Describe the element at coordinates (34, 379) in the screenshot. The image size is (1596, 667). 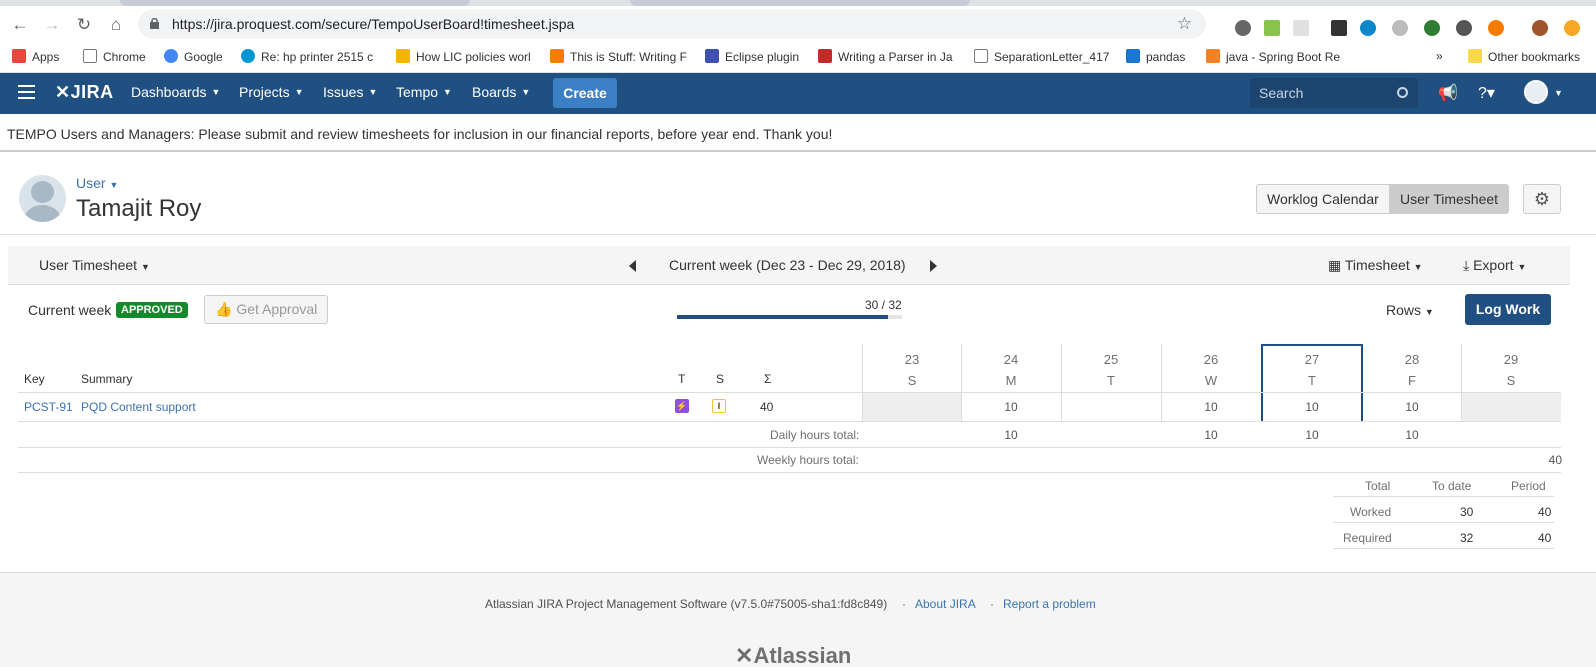
I see `col-key: Key` at that location.